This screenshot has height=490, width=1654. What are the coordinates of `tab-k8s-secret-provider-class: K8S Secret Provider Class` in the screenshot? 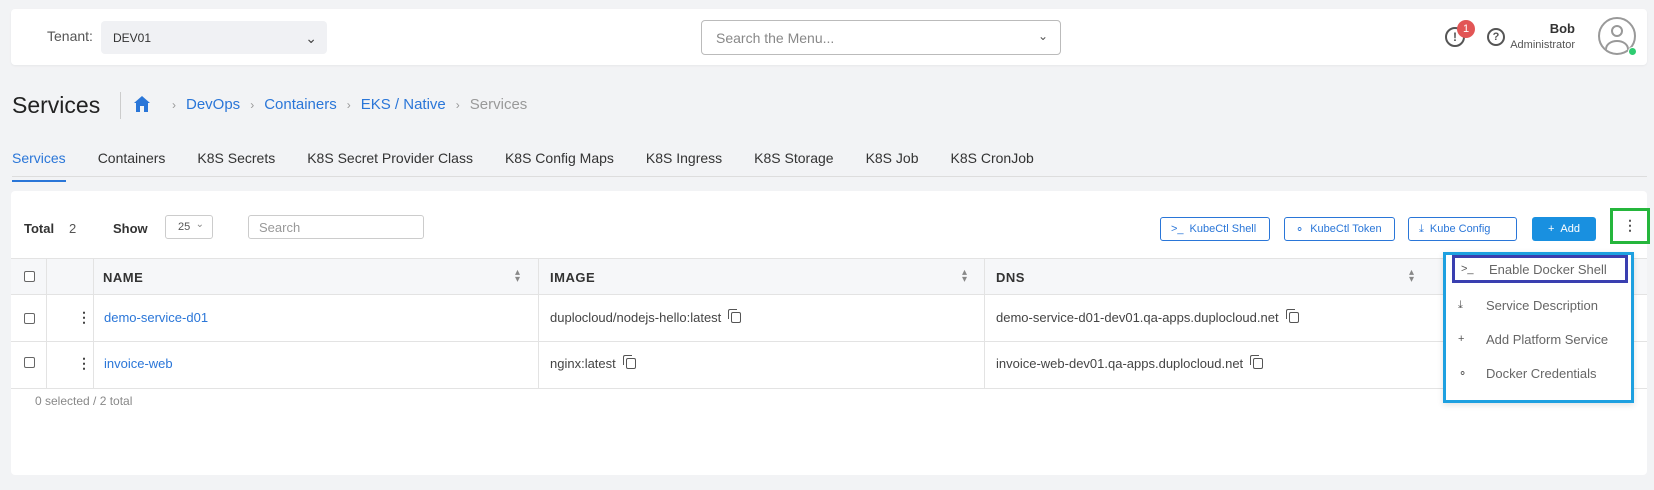 It's located at (390, 166).